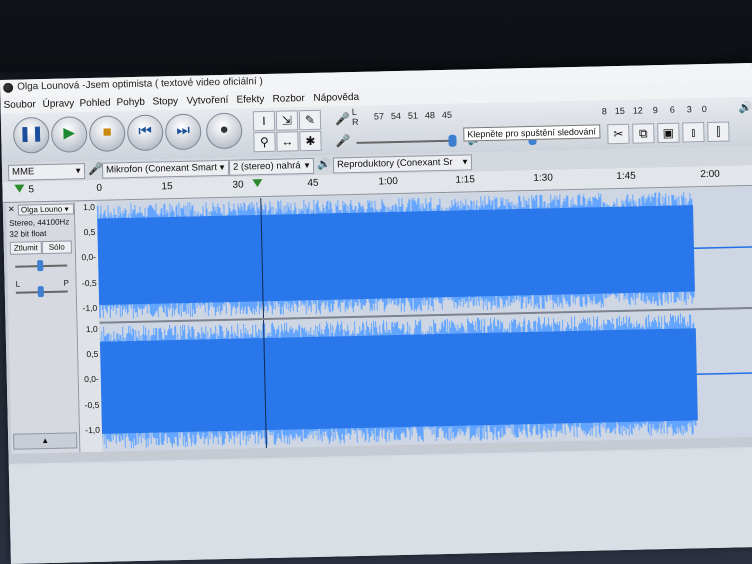 The width and height of the screenshot is (752, 564). Describe the element at coordinates (18, 284) in the screenshot. I see `pan-left-label: L` at that location.